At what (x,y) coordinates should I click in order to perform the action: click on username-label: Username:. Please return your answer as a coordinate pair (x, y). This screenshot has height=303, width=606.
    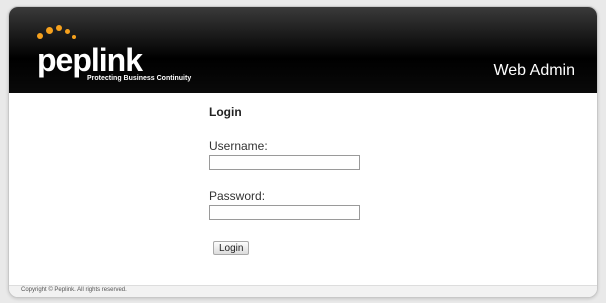
    Looking at the image, I should click on (238, 146).